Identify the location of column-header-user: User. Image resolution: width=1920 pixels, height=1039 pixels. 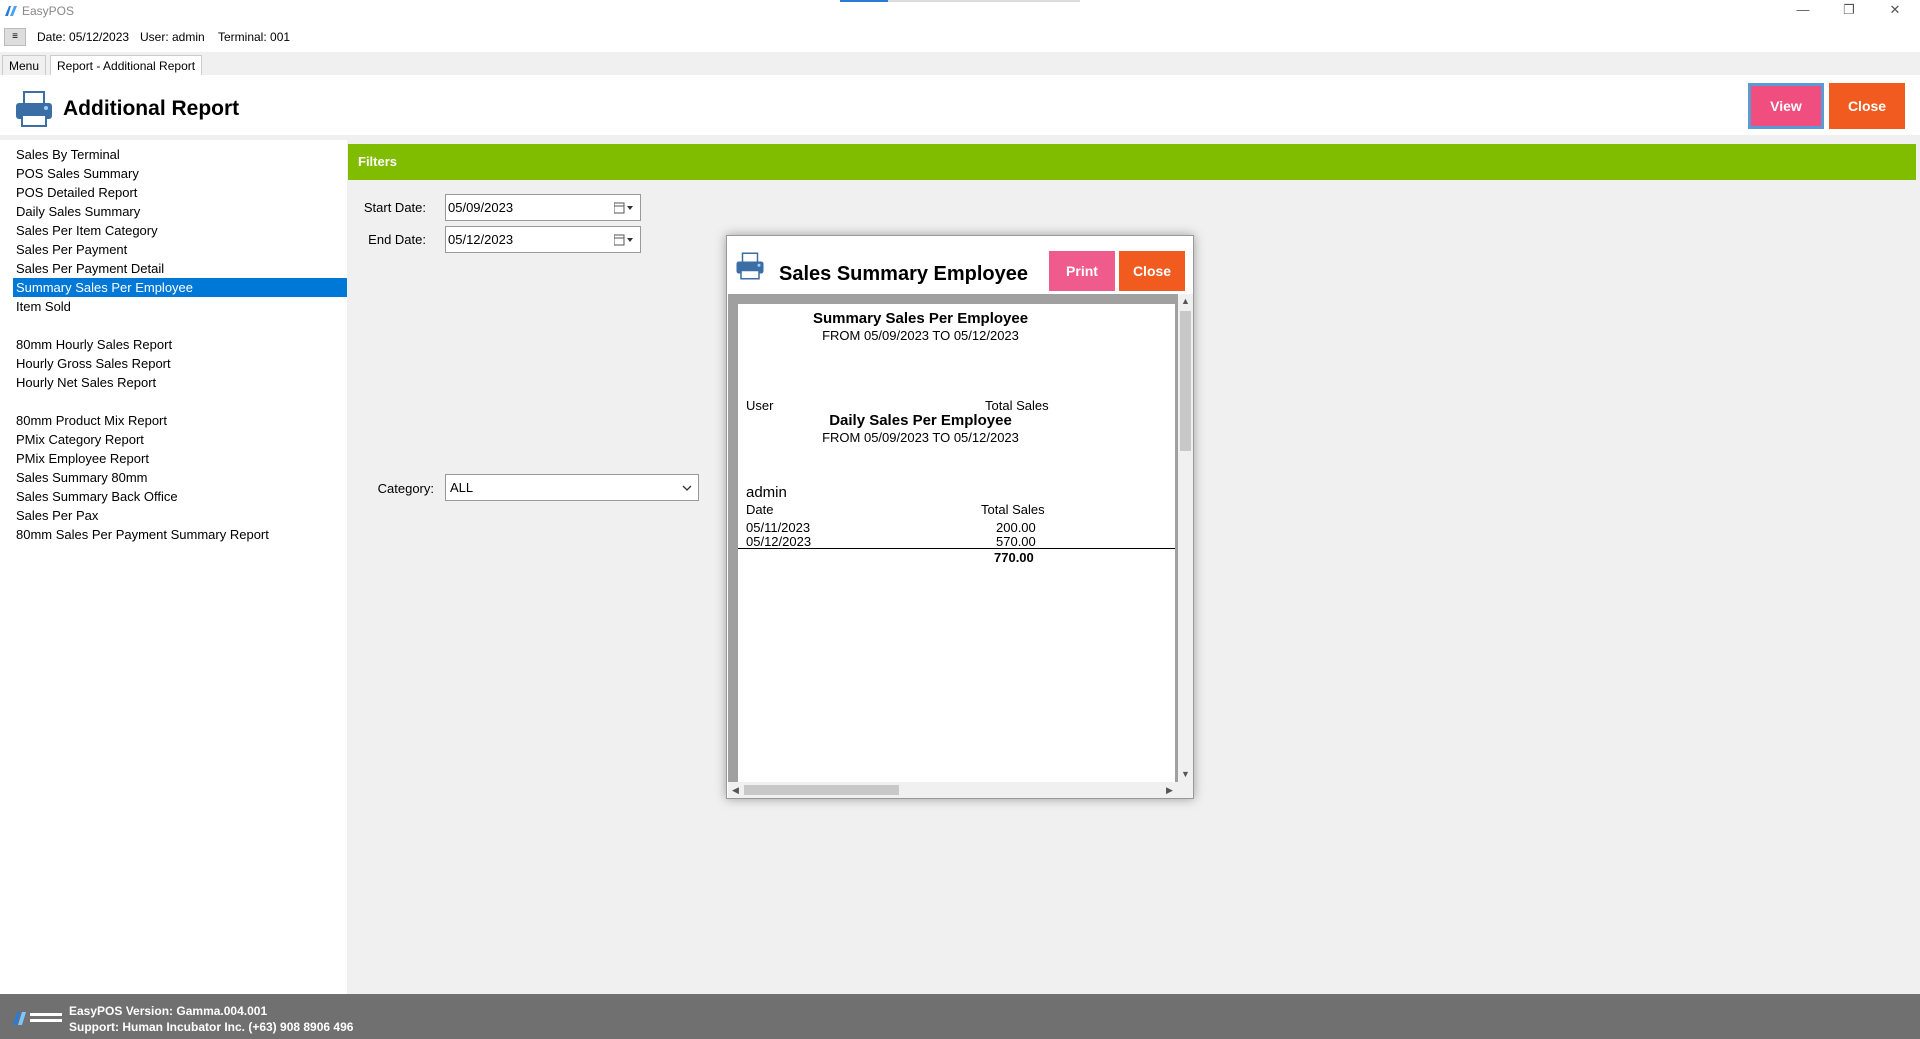
(760, 405).